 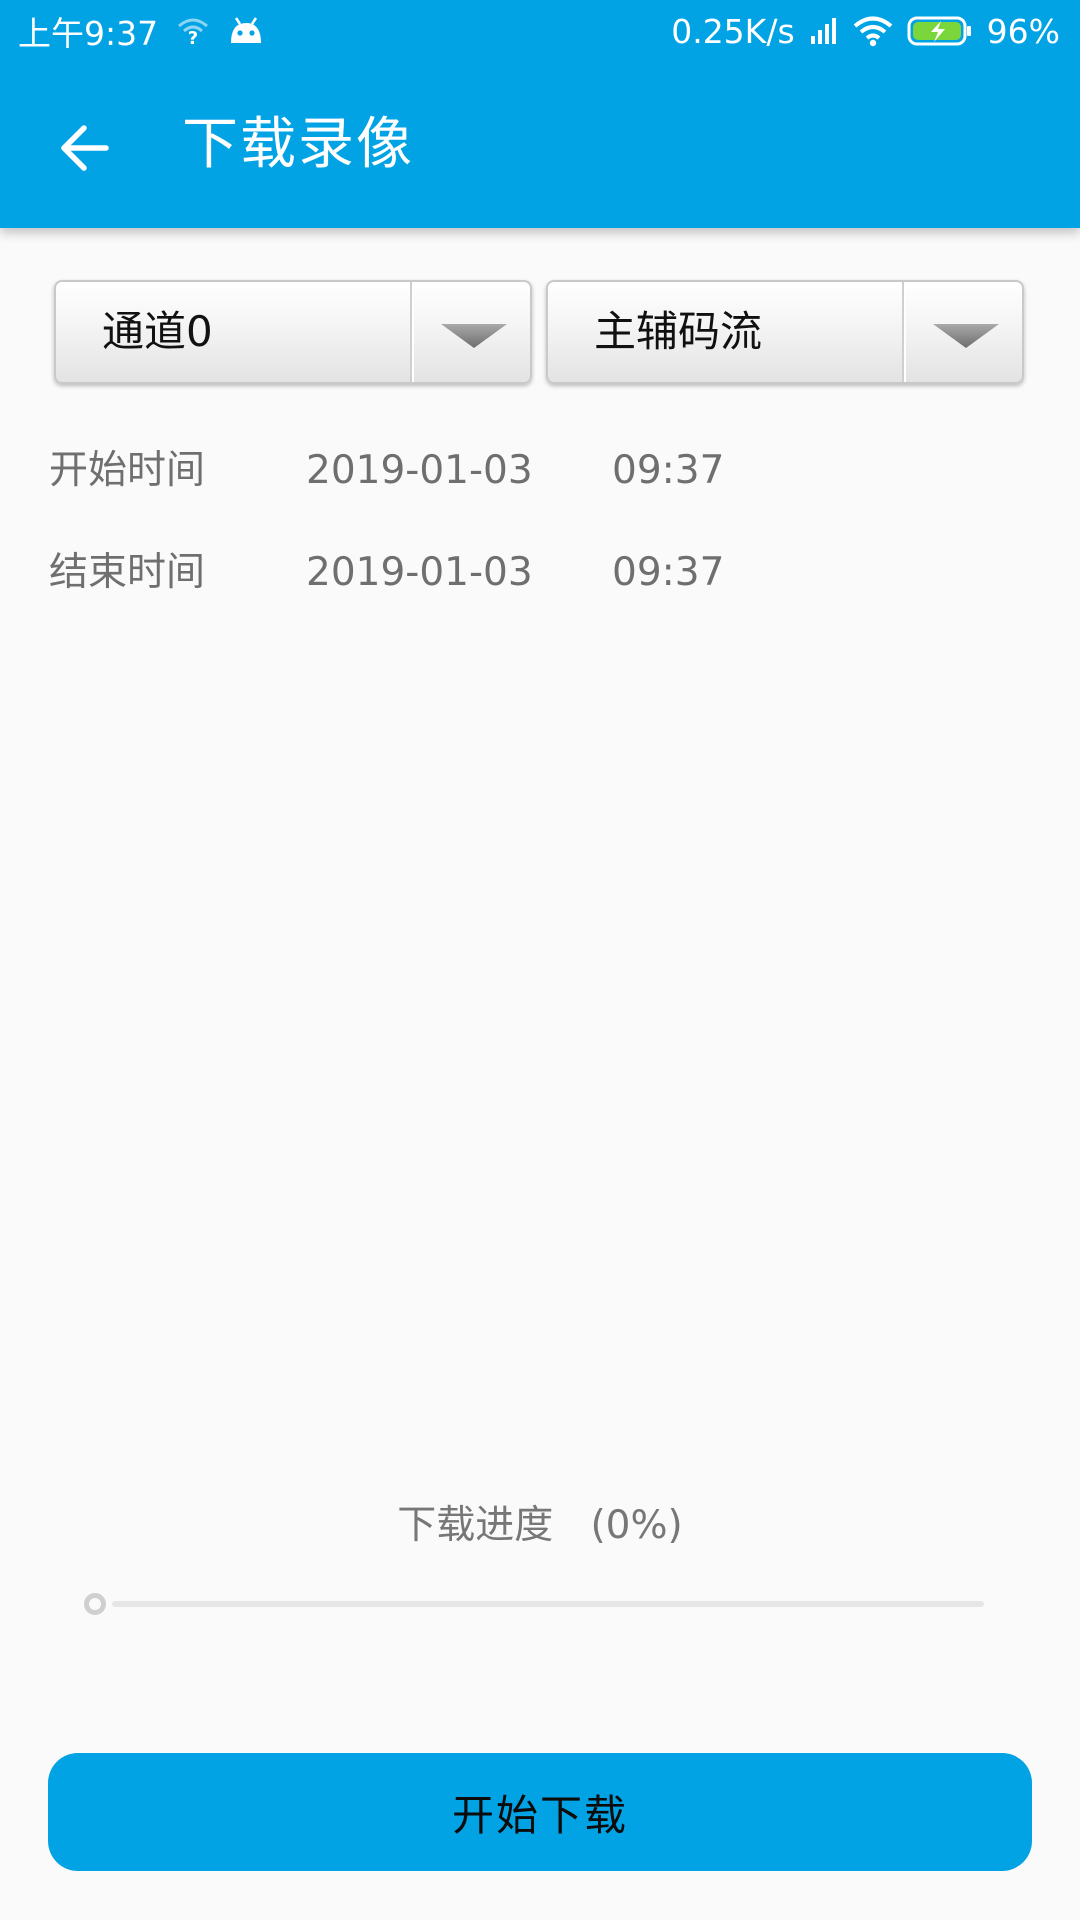 I want to click on page-title: 下载录像, so click(x=298, y=144).